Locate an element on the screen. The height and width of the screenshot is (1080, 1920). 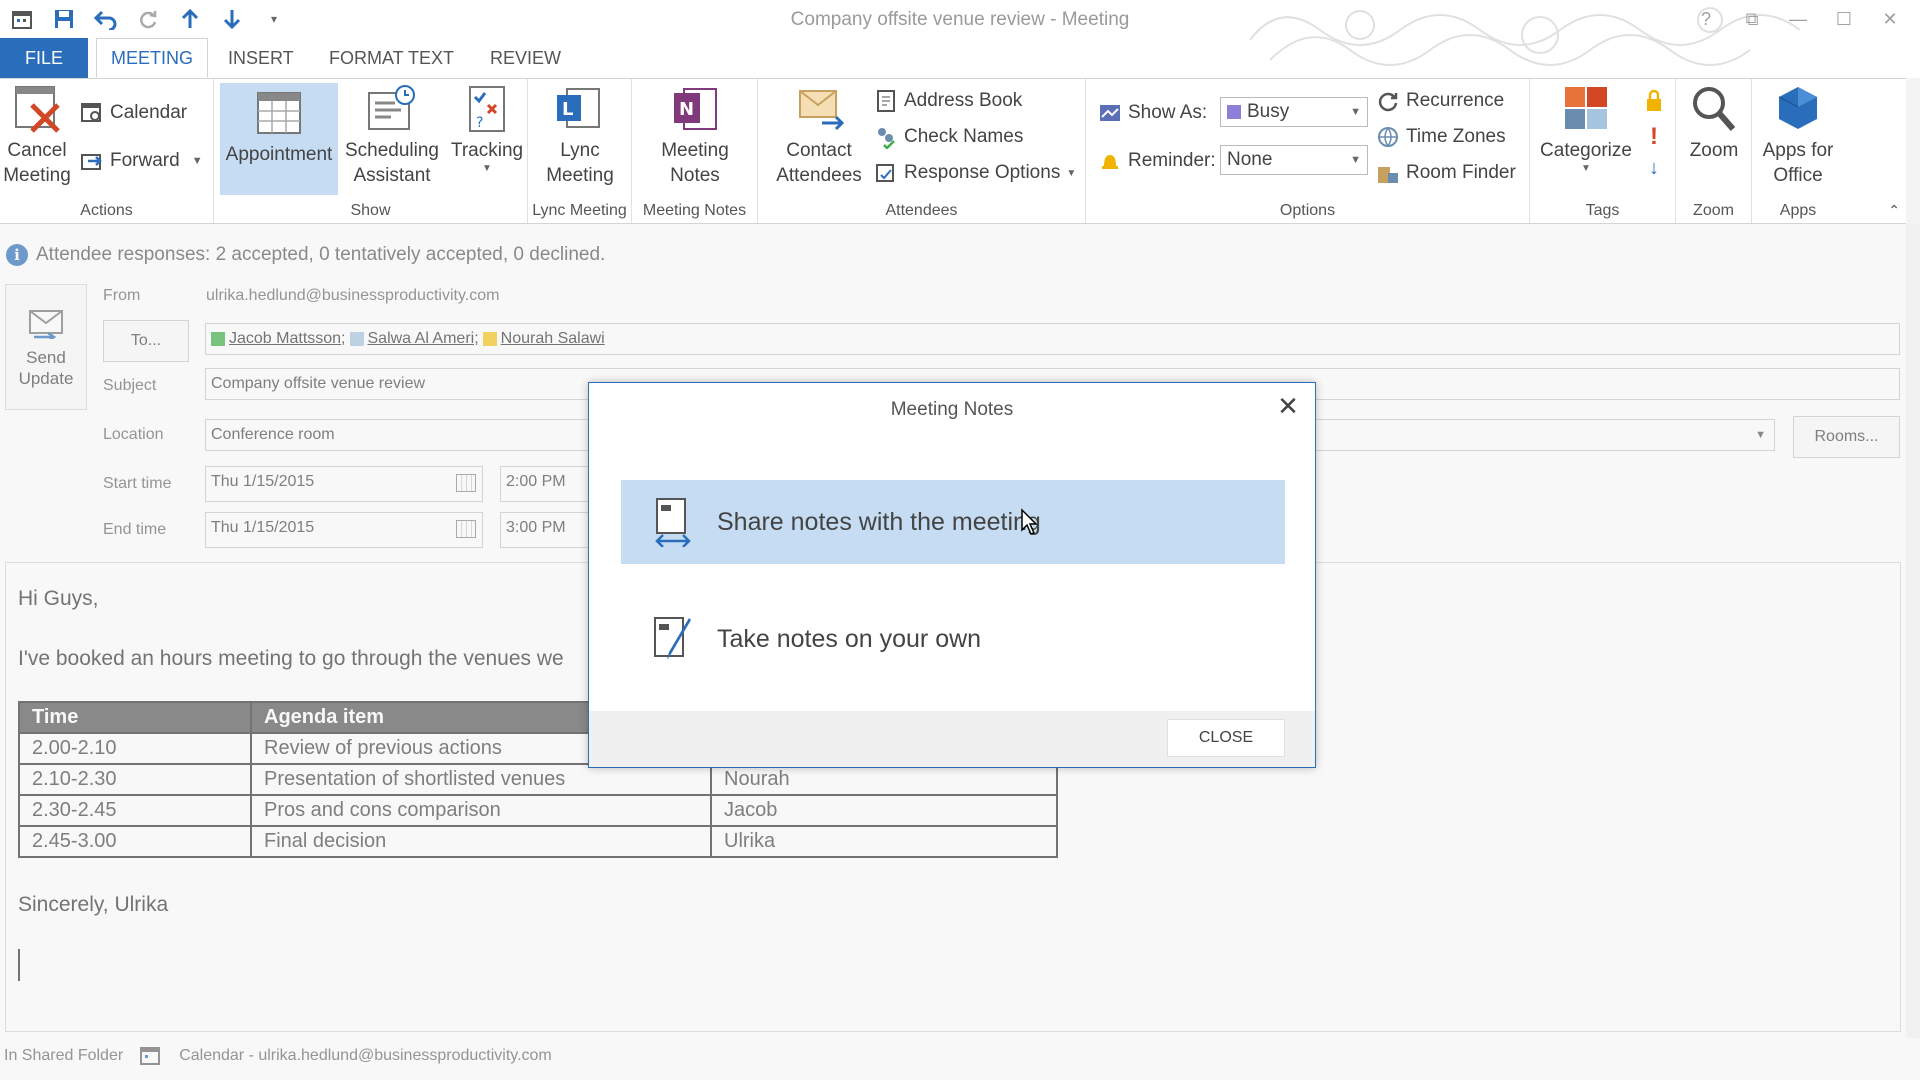
help-icon: ? is located at coordinates (1706, 19).